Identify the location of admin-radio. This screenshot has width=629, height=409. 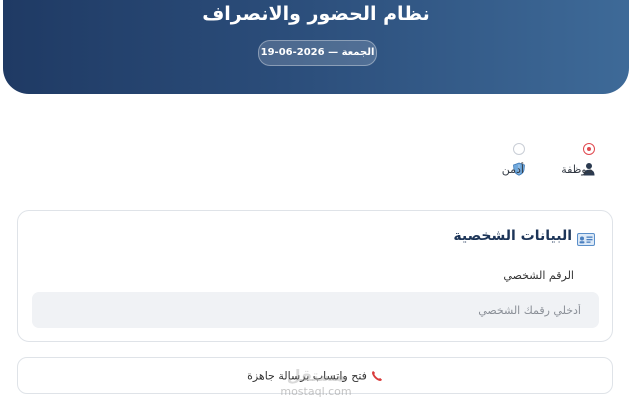
(519, 149).